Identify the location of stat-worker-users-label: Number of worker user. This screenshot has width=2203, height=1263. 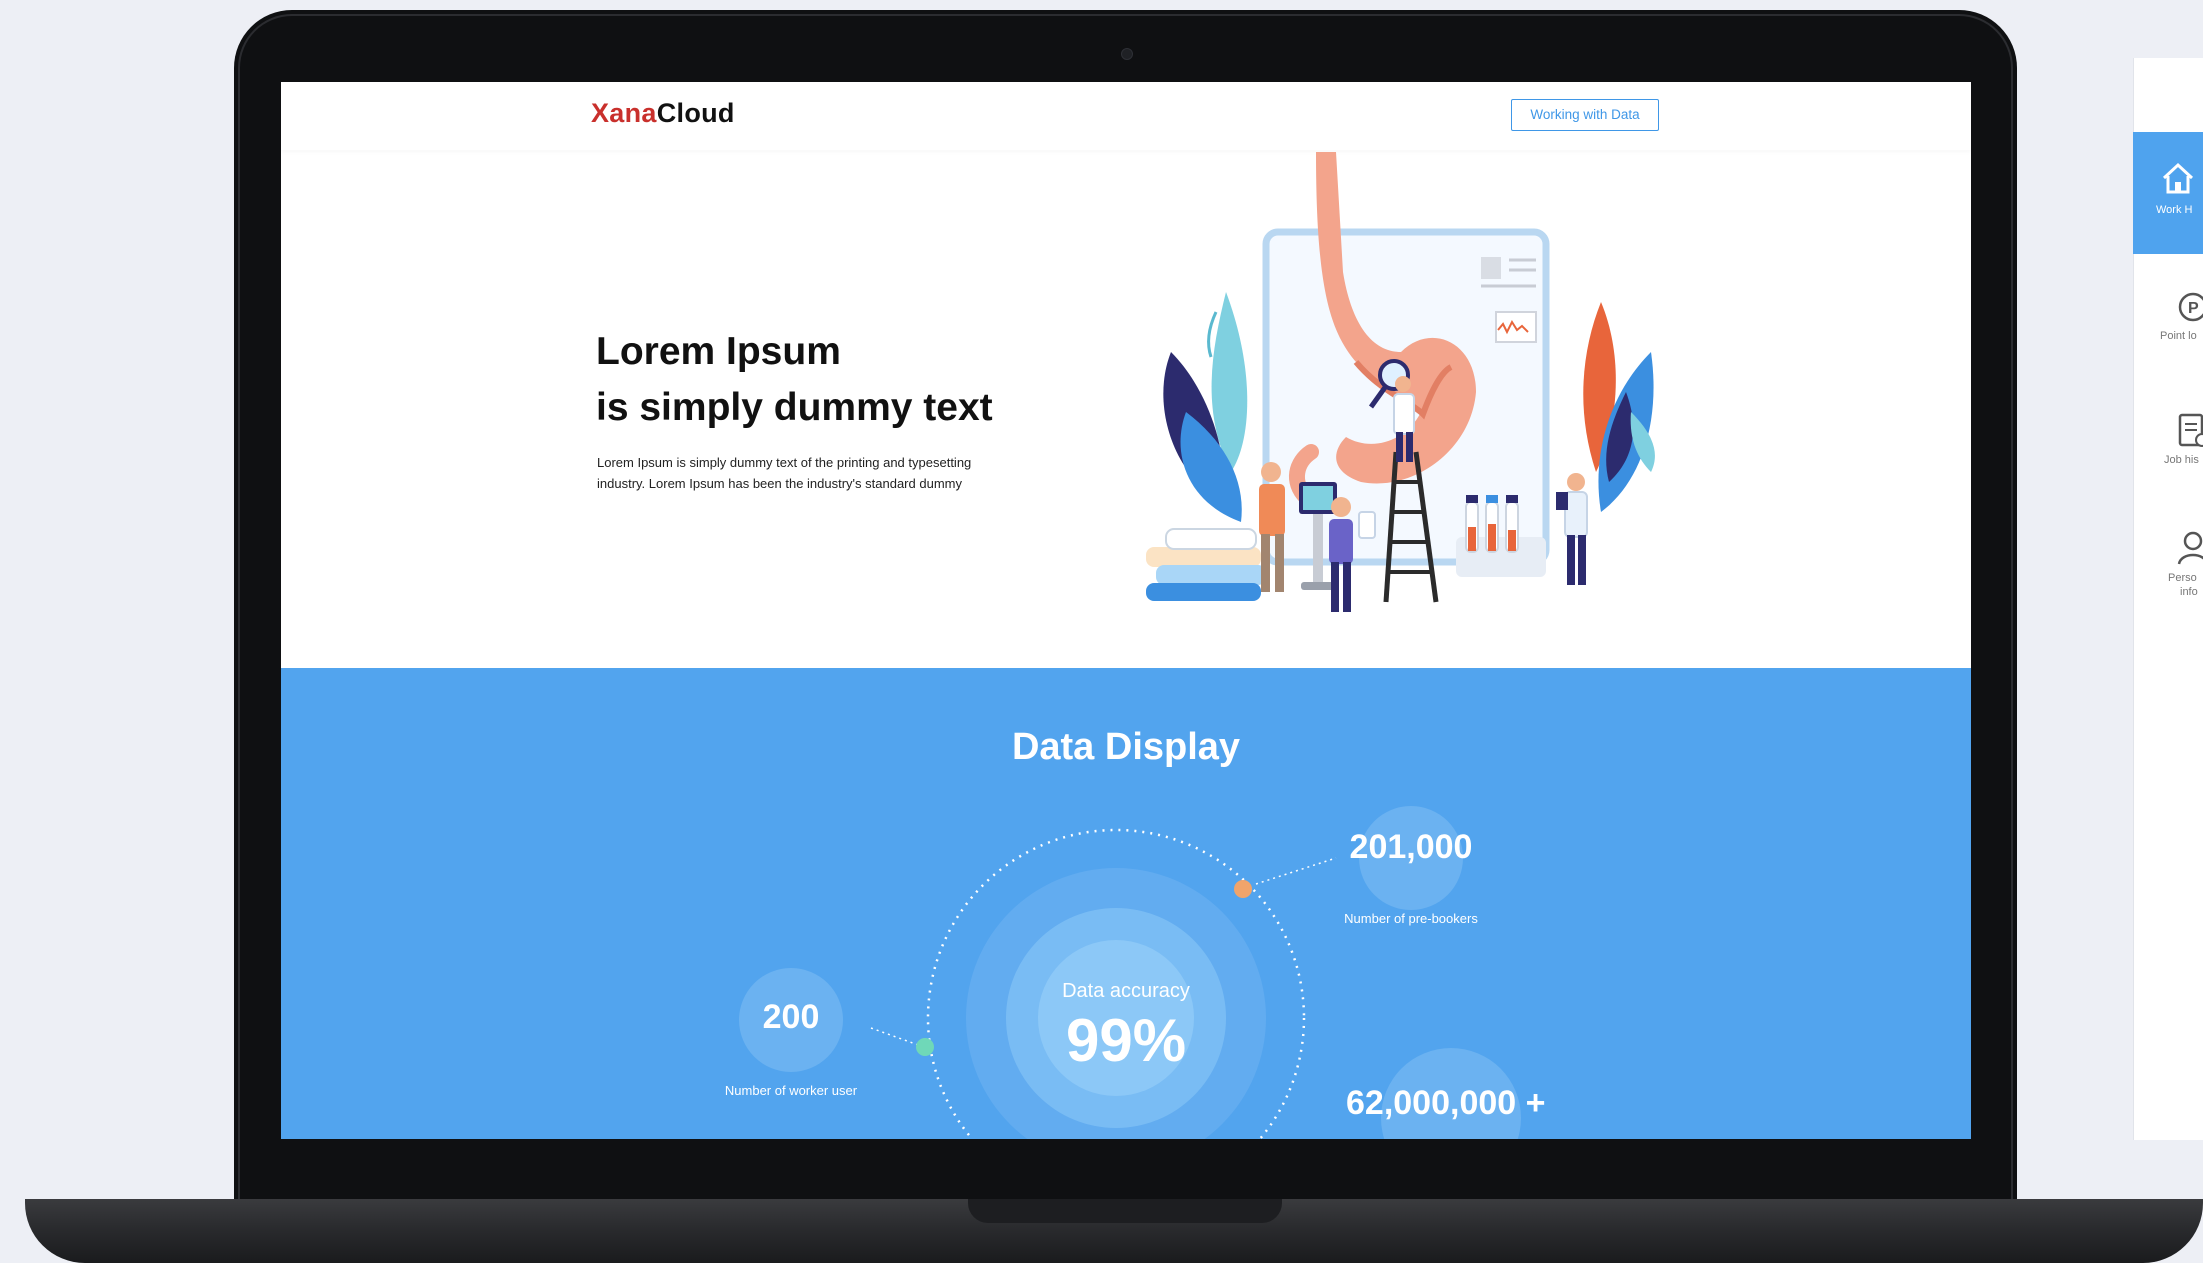
(791, 1090).